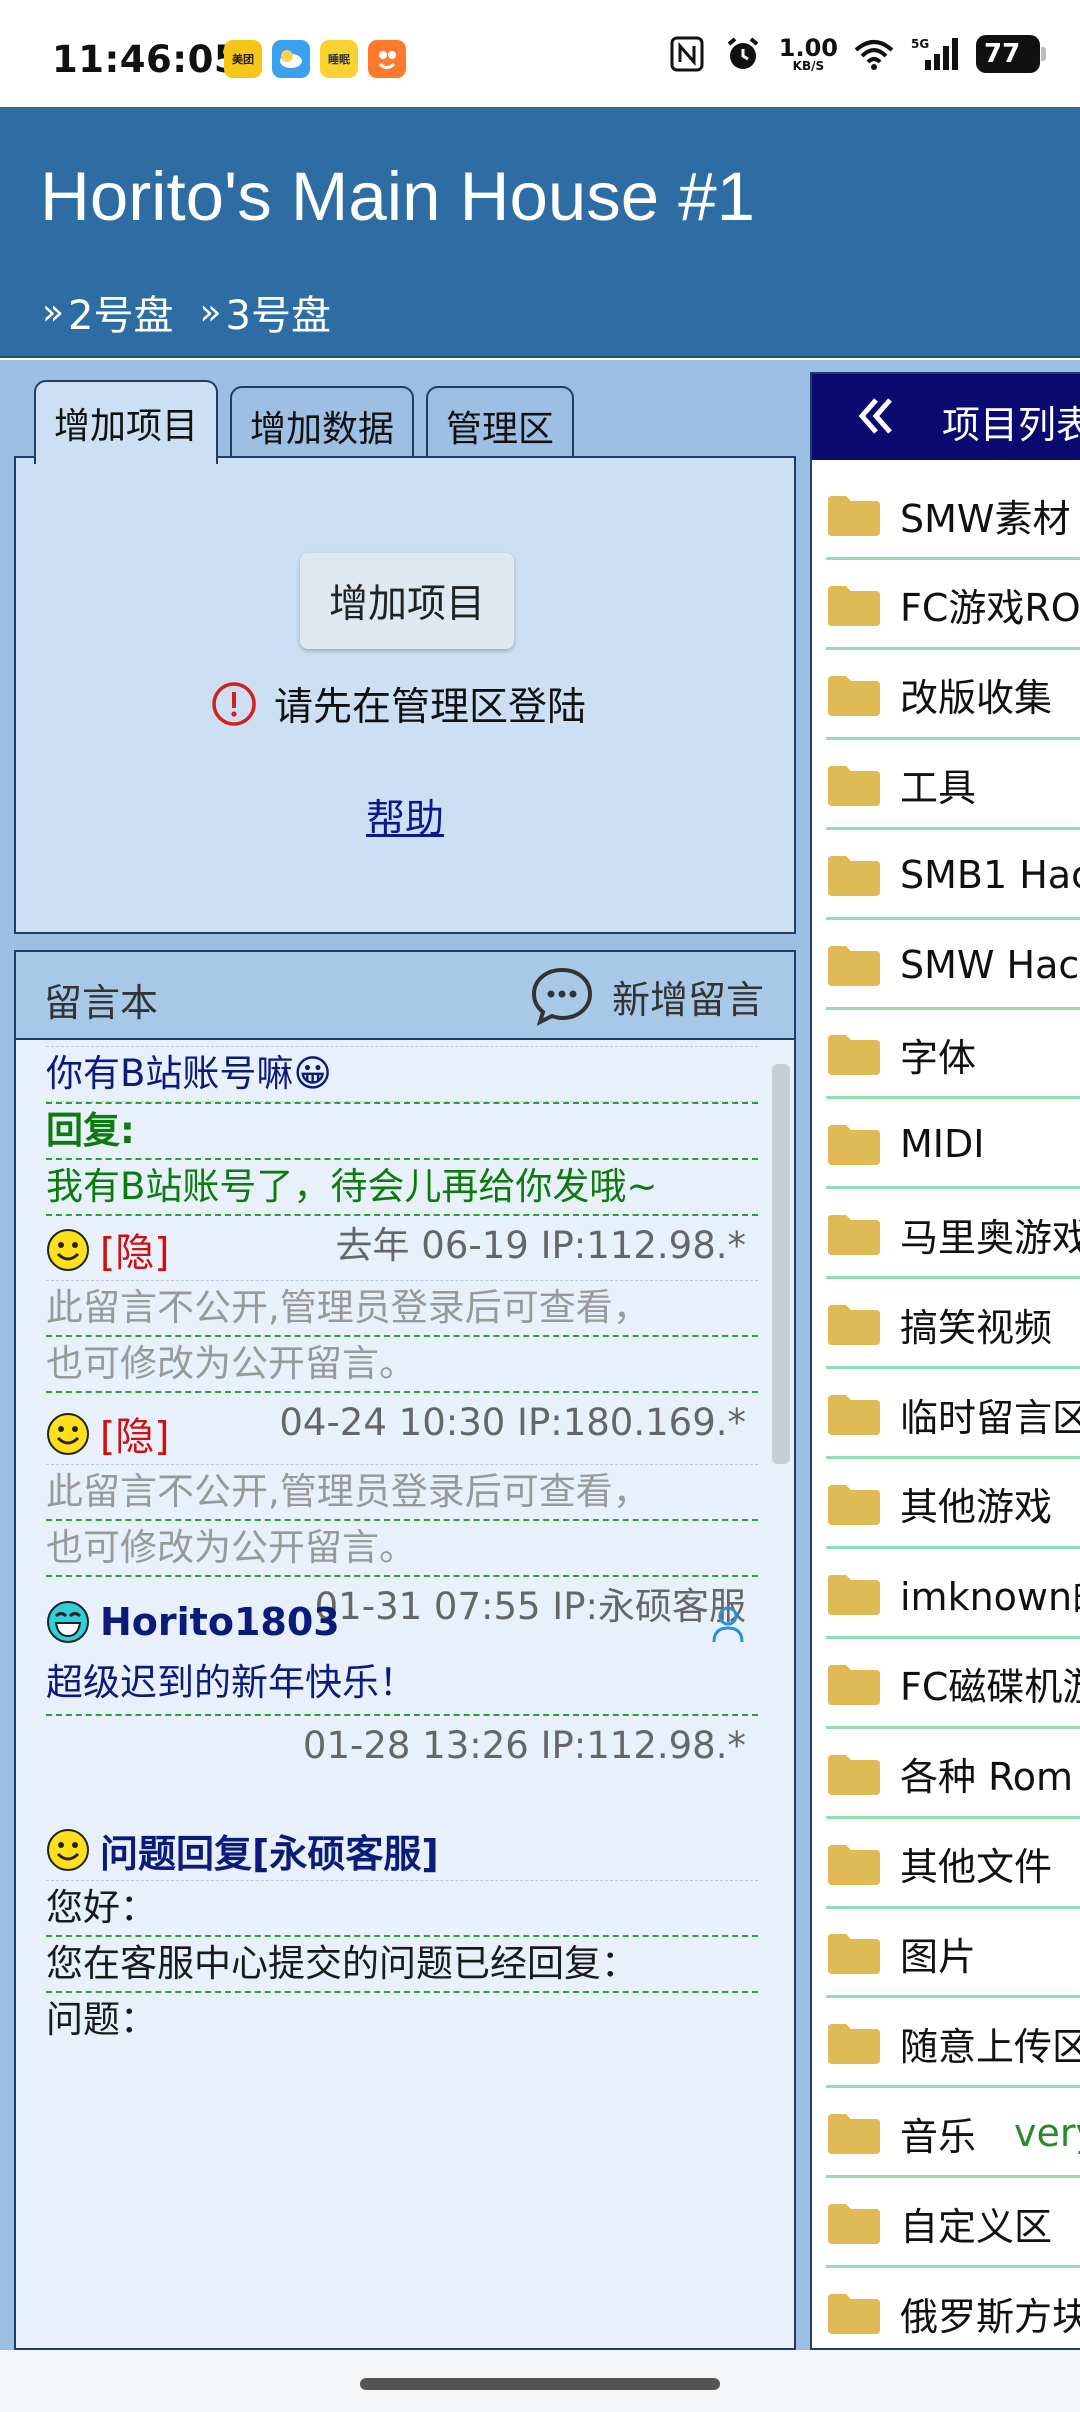 The height and width of the screenshot is (2412, 1080). I want to click on home-indicator, so click(540, 2384).